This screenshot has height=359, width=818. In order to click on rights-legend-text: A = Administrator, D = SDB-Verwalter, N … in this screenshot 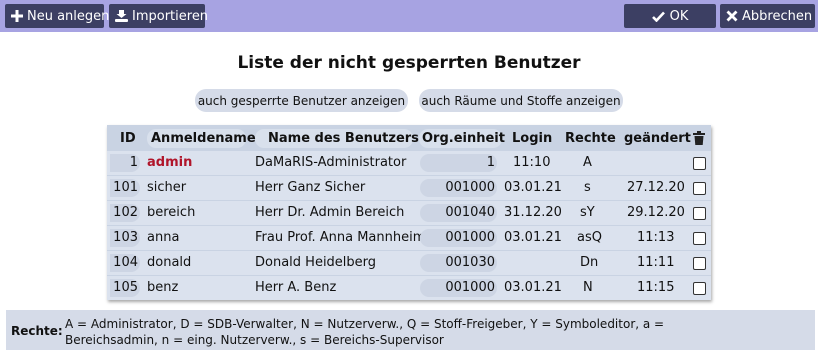, I will do `click(365, 332)`.